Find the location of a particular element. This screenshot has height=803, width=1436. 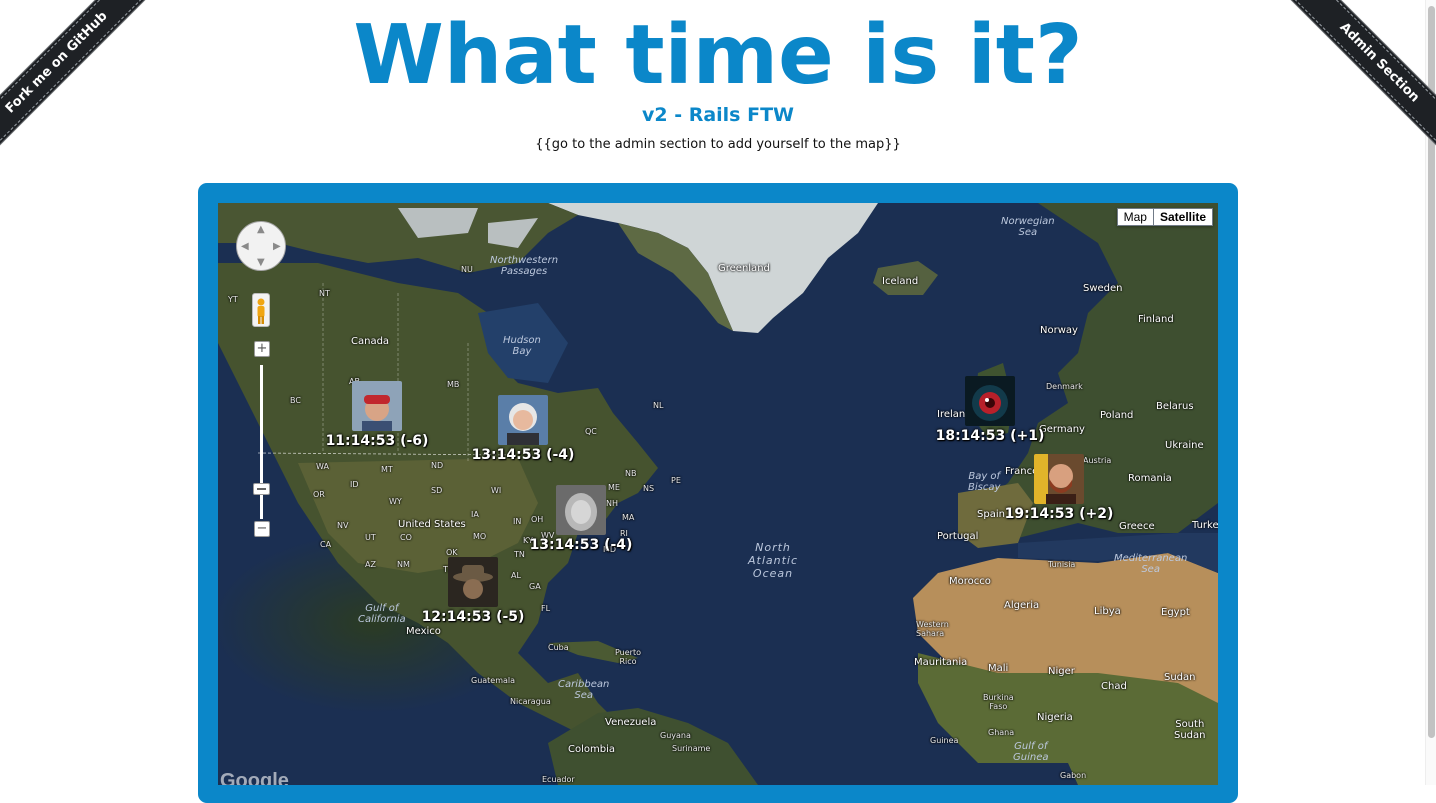

label-iceland: Iceland is located at coordinates (900, 281).